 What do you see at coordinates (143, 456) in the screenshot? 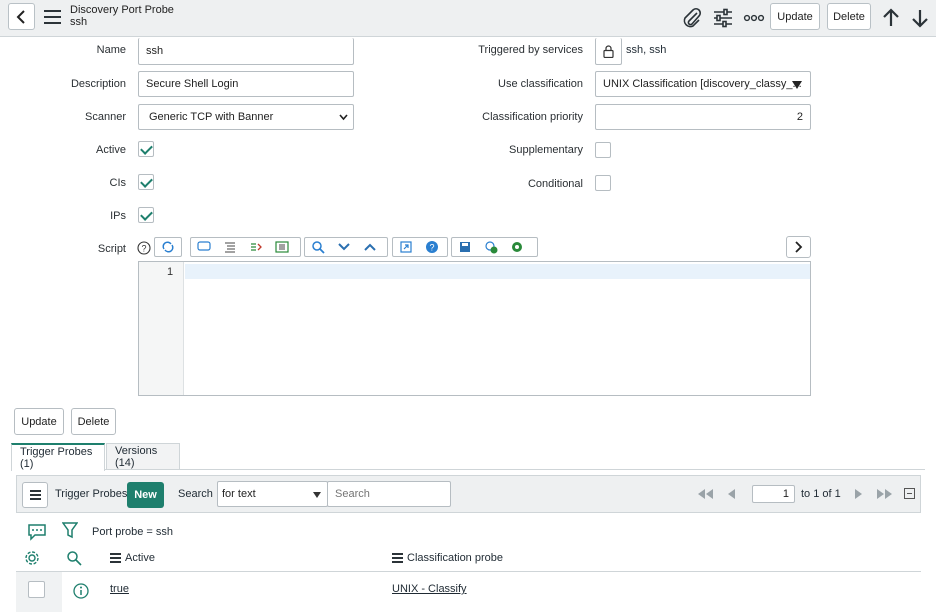
I see `tab-versions: Versions (14)` at bounding box center [143, 456].